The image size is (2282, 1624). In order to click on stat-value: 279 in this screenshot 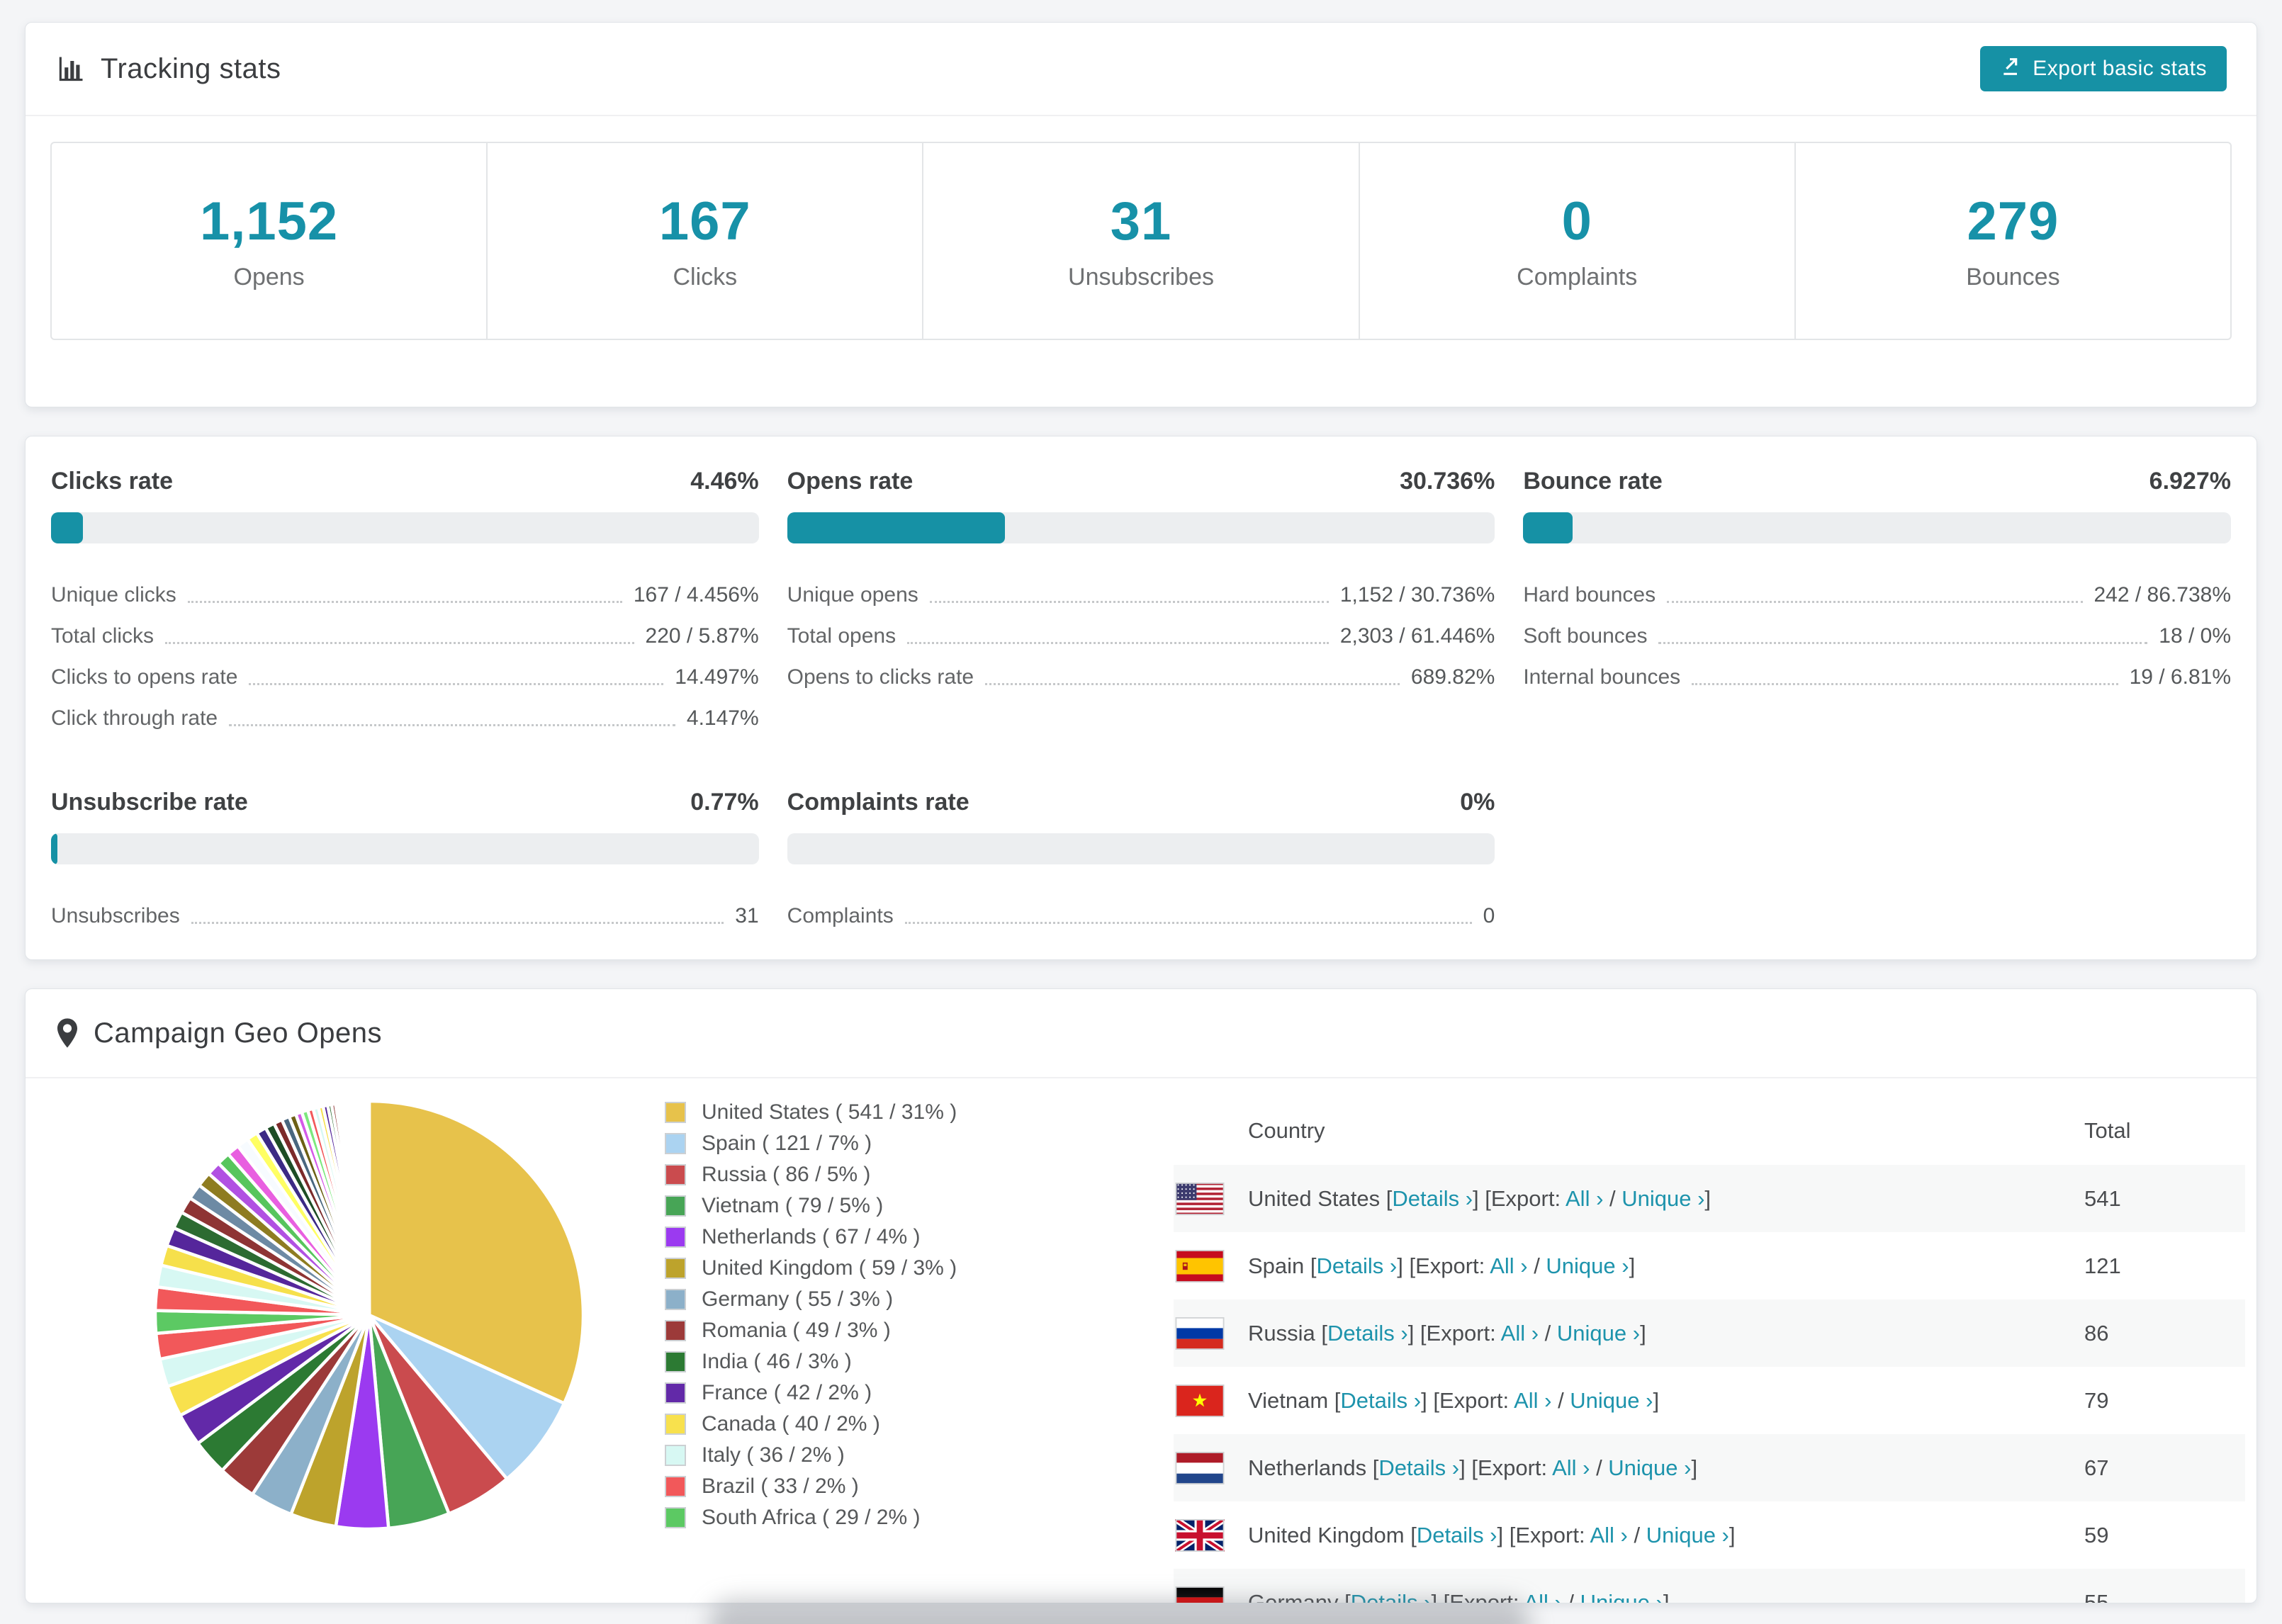, I will do `click(2013, 221)`.